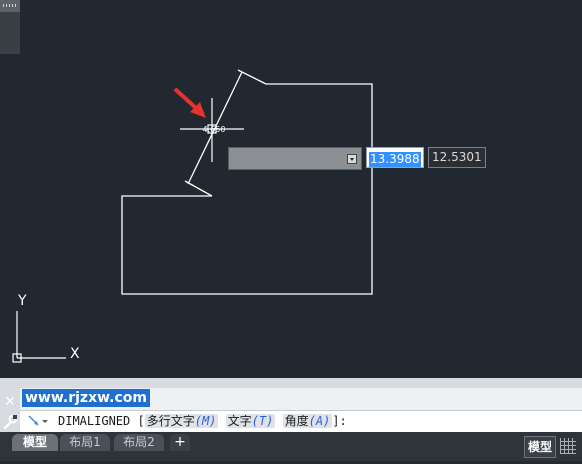 The image size is (582, 464). I want to click on ucs-x-label: X, so click(75, 354).